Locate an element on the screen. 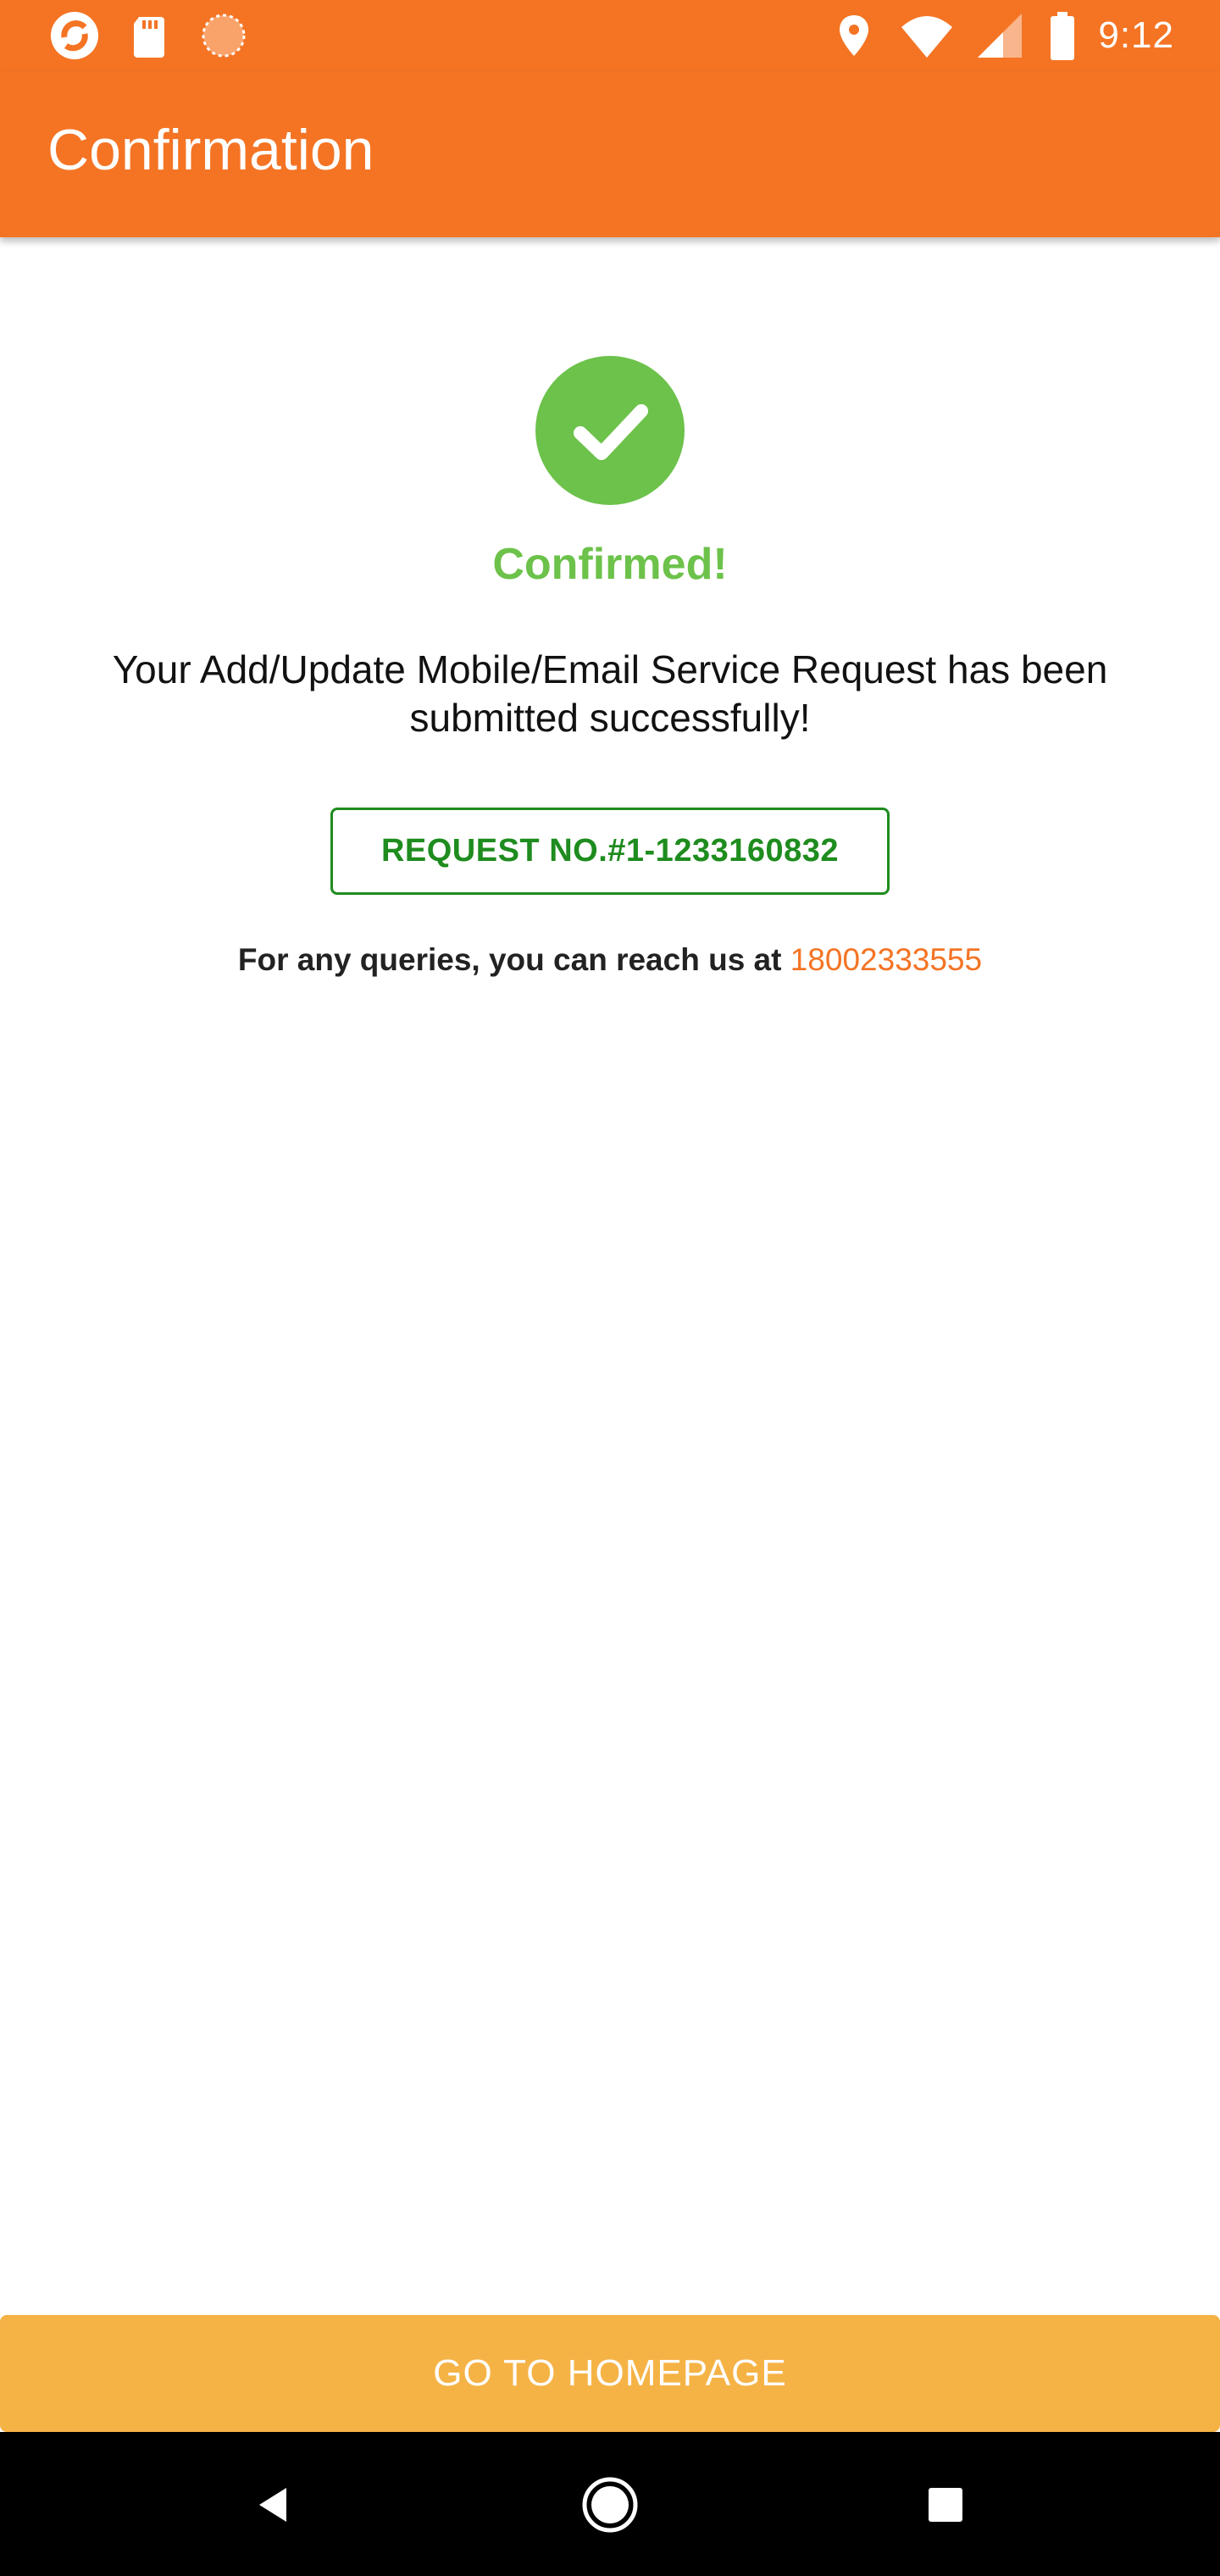 The width and height of the screenshot is (1220, 2576). app-logo-icon is located at coordinates (74, 35).